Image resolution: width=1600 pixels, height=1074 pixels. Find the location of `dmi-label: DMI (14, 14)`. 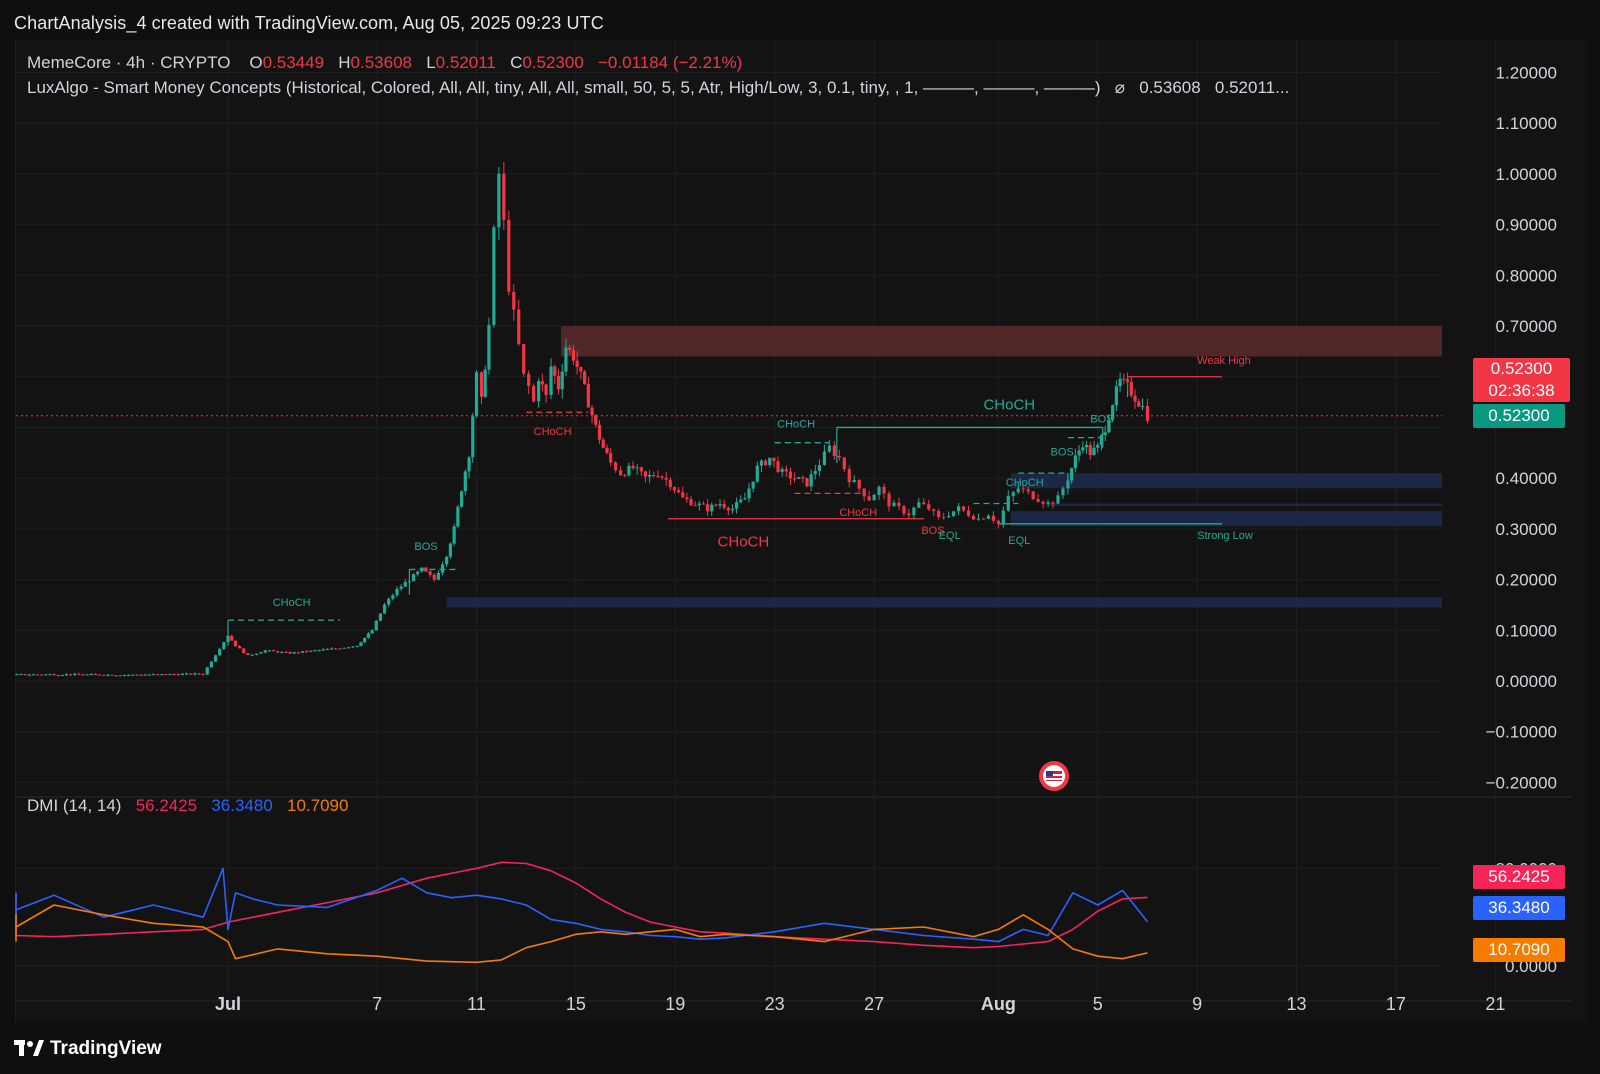

dmi-label: DMI (14, 14) is located at coordinates (74, 805).